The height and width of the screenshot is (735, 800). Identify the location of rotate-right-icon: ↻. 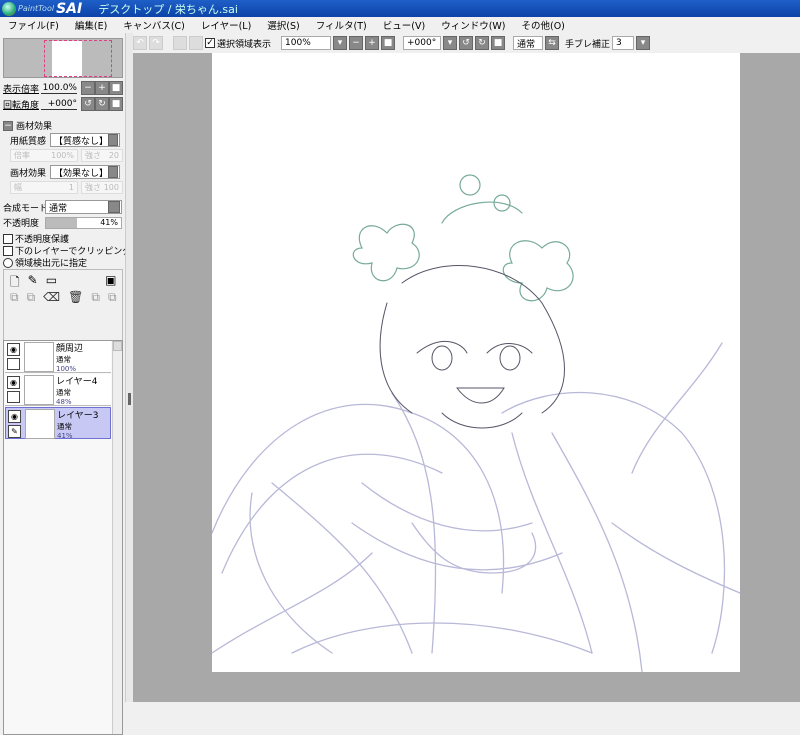
(482, 43).